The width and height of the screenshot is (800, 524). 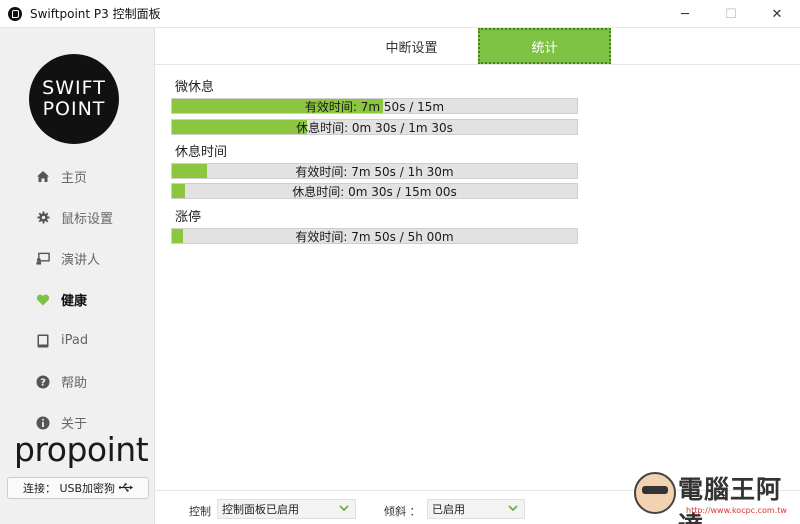 I want to click on sidebar-item-health: 健康, so click(x=77, y=299).